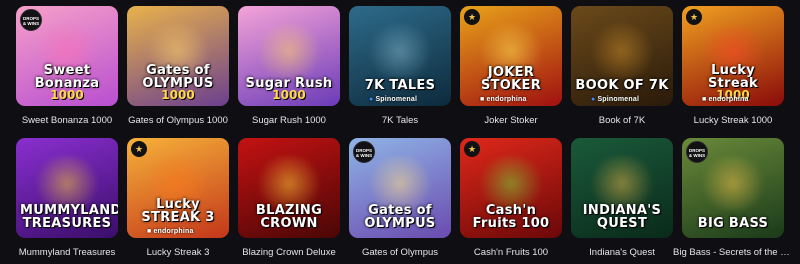  What do you see at coordinates (511, 56) in the screenshot?
I see `game-thumbnail: JOKER STOKER endorphina ★` at bounding box center [511, 56].